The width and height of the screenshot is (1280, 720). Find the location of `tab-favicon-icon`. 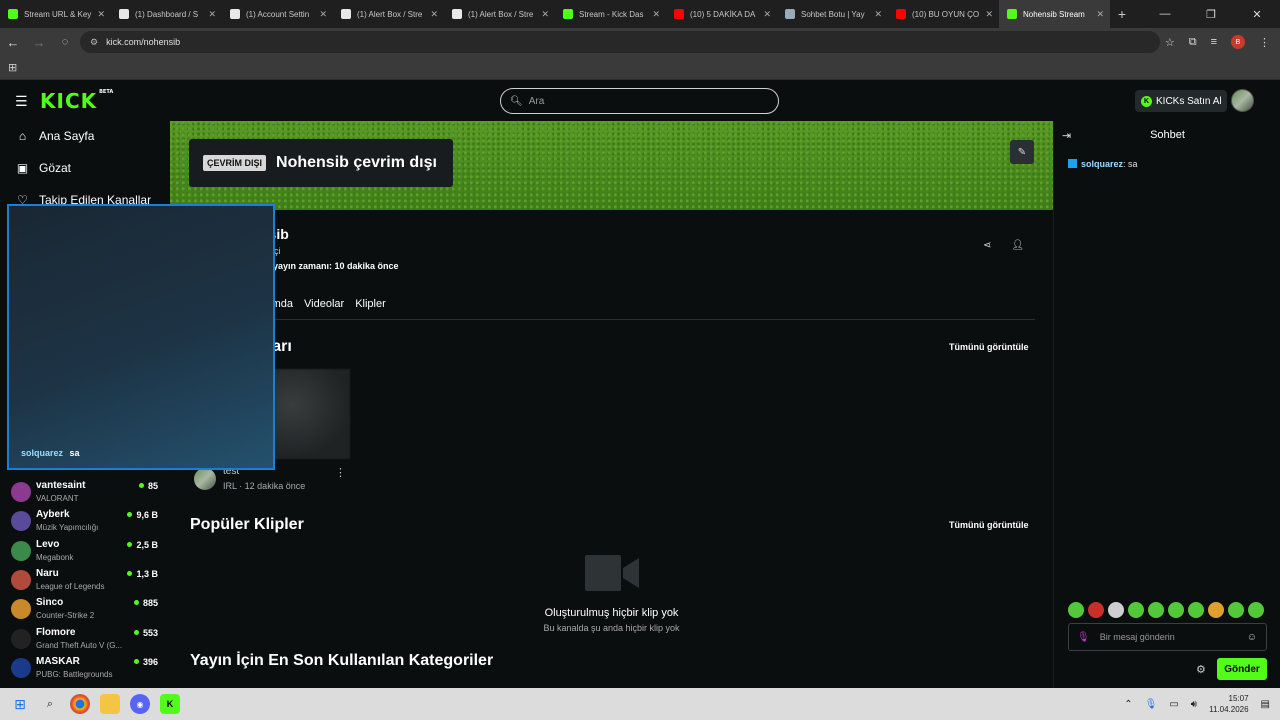

tab-favicon-icon is located at coordinates (13, 14).